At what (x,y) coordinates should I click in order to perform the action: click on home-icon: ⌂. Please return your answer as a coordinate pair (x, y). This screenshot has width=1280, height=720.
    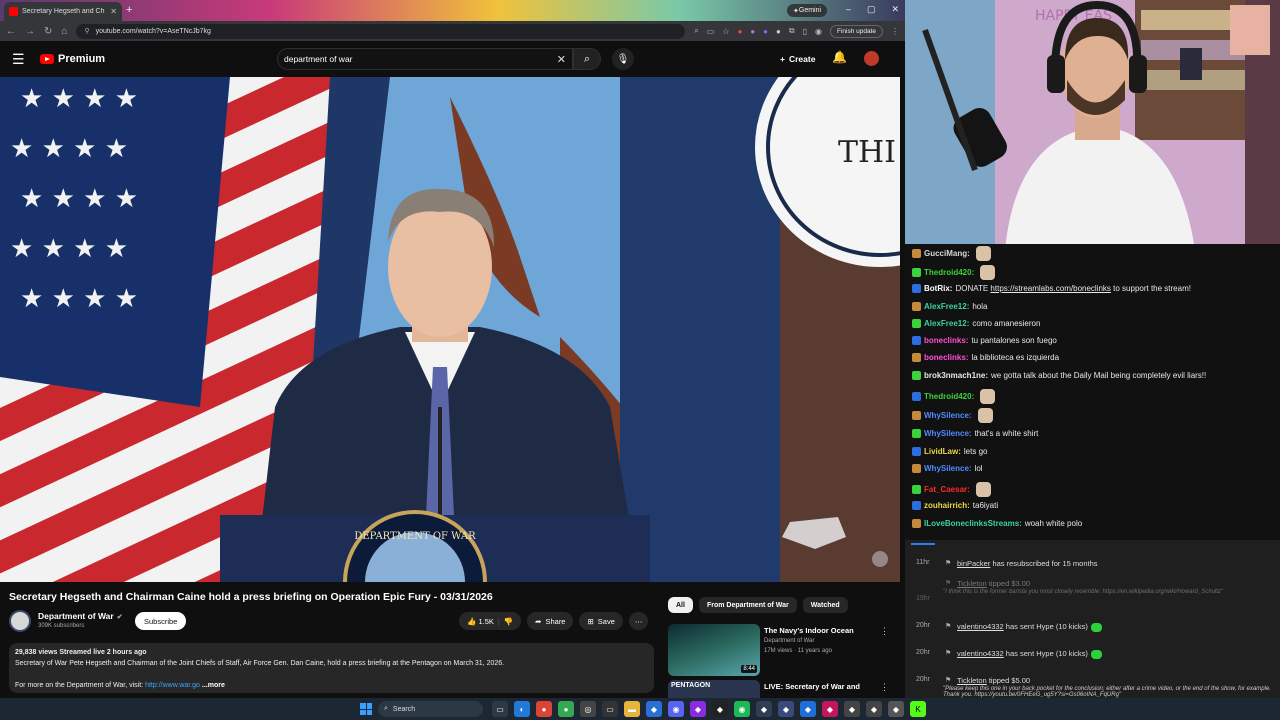
    Looking at the image, I should click on (64, 31).